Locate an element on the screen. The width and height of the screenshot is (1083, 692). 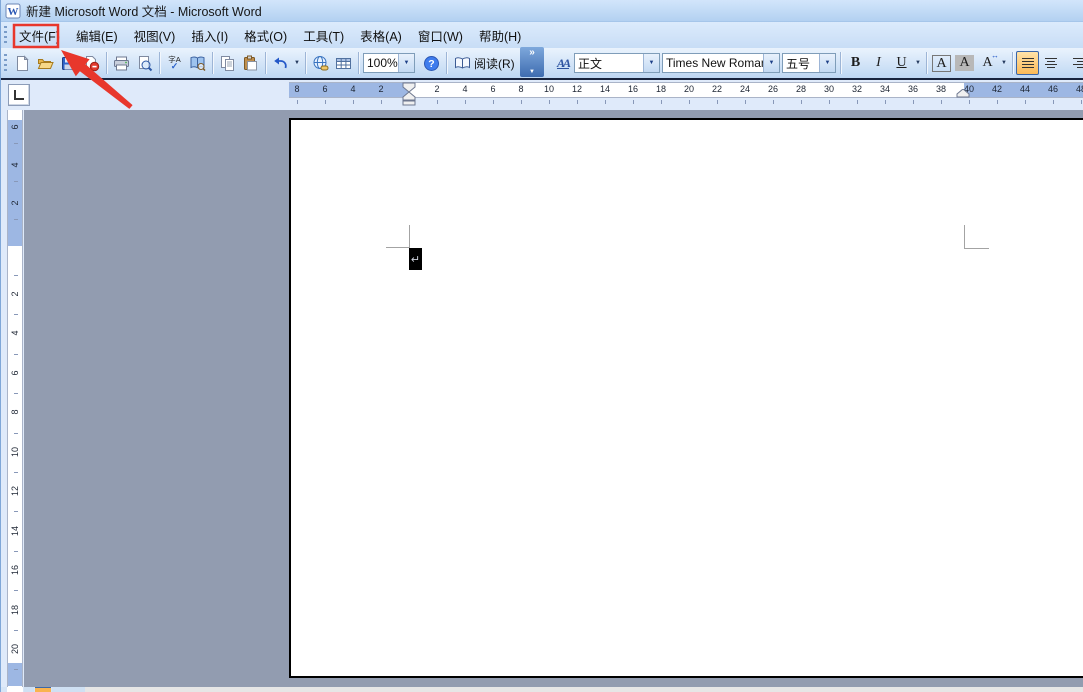
menu-item-table: 表格(A) is located at coordinates (381, 35).